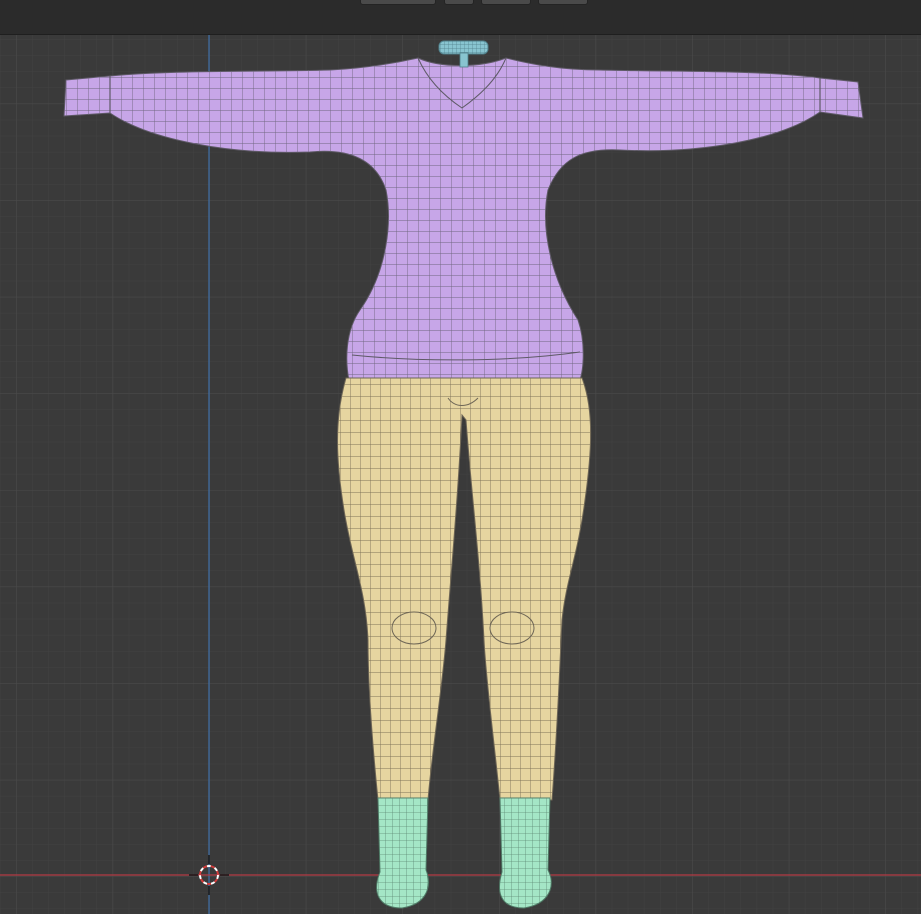 The width and height of the screenshot is (921, 914). What do you see at coordinates (402, 853) in the screenshot?
I see `left-sock-mesh` at bounding box center [402, 853].